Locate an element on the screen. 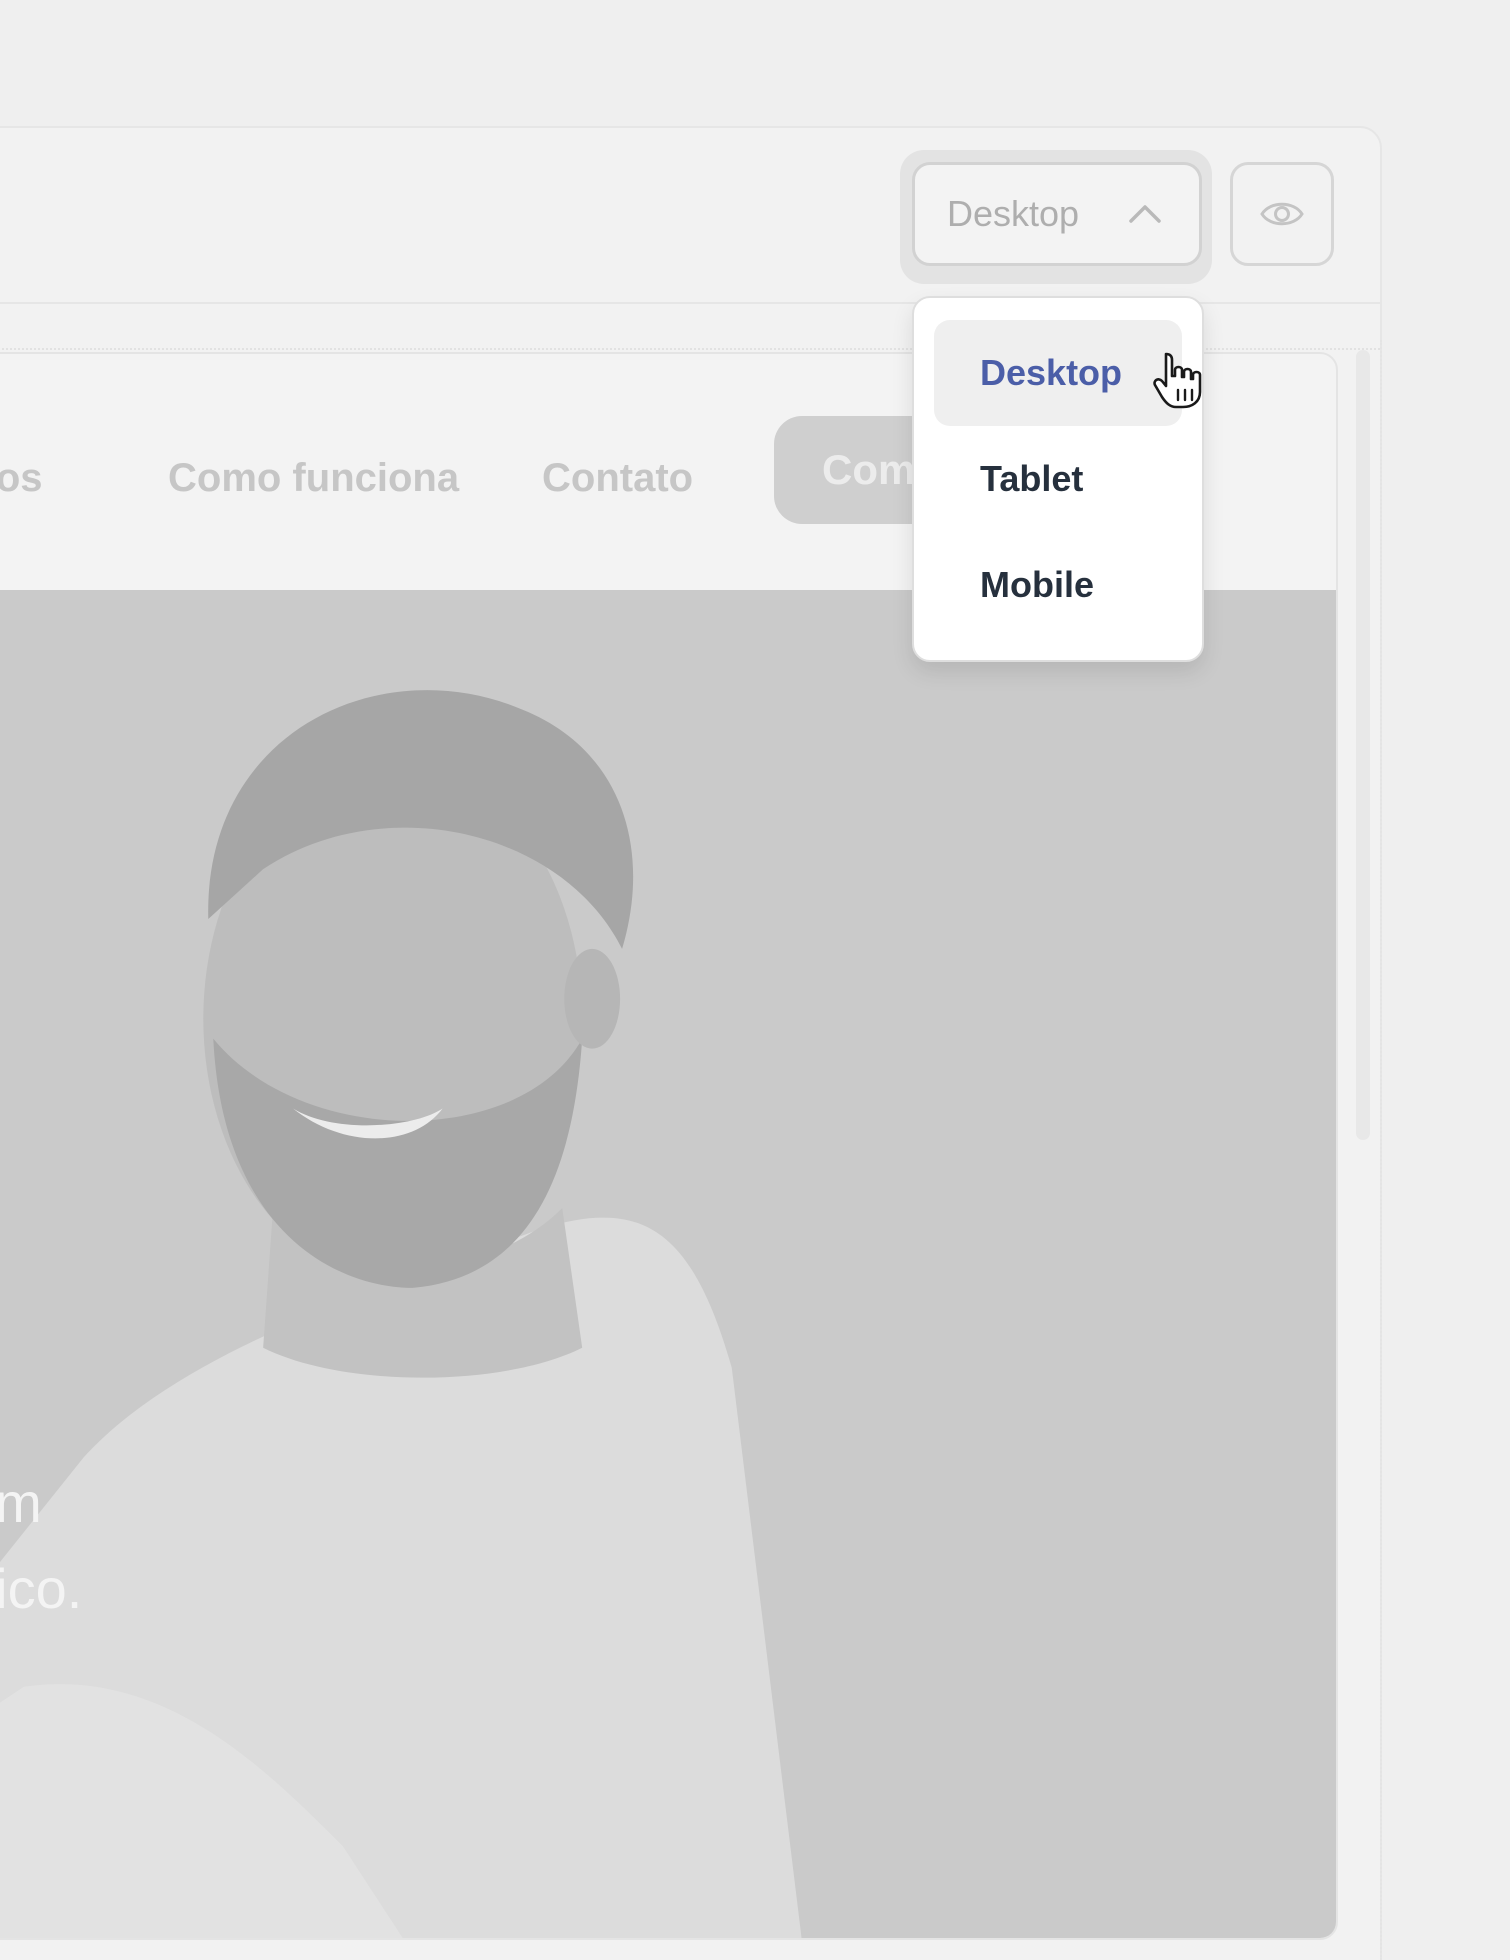 The width and height of the screenshot is (1510, 1960). device-select-value: Desktop is located at coordinates (1013, 213).